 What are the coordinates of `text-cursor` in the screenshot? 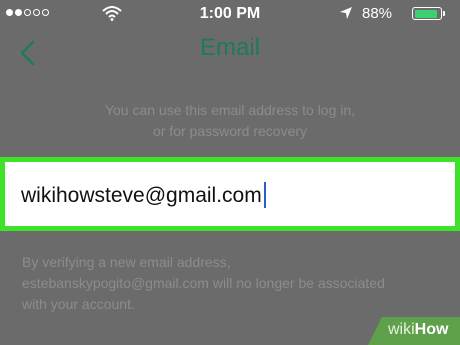 It's located at (264, 195).